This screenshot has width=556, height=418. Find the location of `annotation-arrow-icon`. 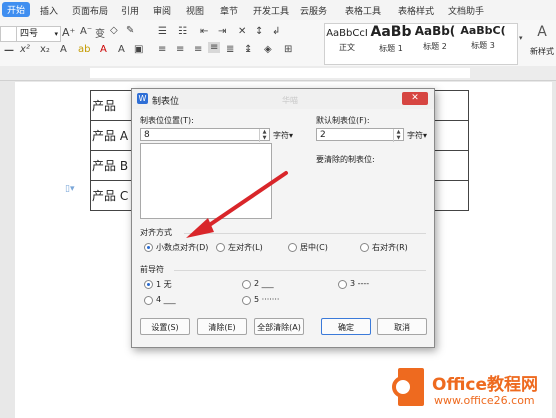

annotation-arrow-icon is located at coordinates (237, 204).